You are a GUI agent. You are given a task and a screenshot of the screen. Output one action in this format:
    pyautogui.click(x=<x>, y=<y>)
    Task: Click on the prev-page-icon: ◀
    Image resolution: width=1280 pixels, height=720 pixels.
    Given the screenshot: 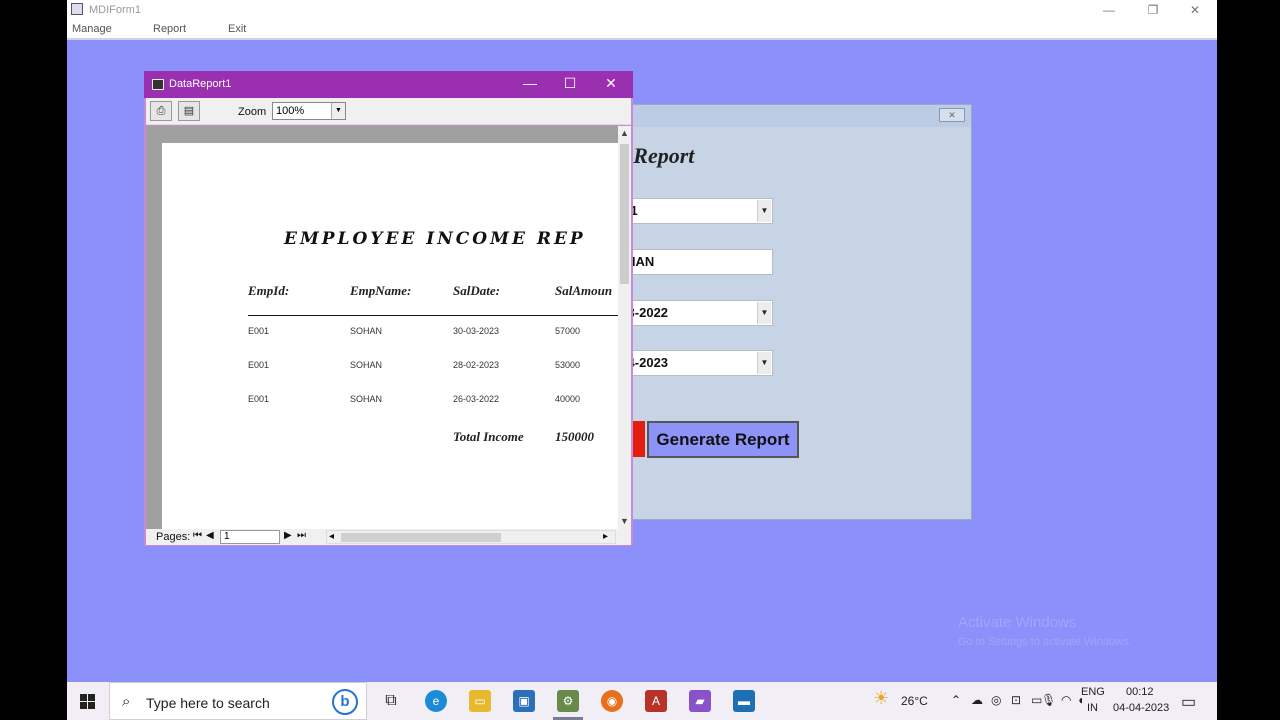 What is the action you would take?
    pyautogui.click(x=210, y=535)
    